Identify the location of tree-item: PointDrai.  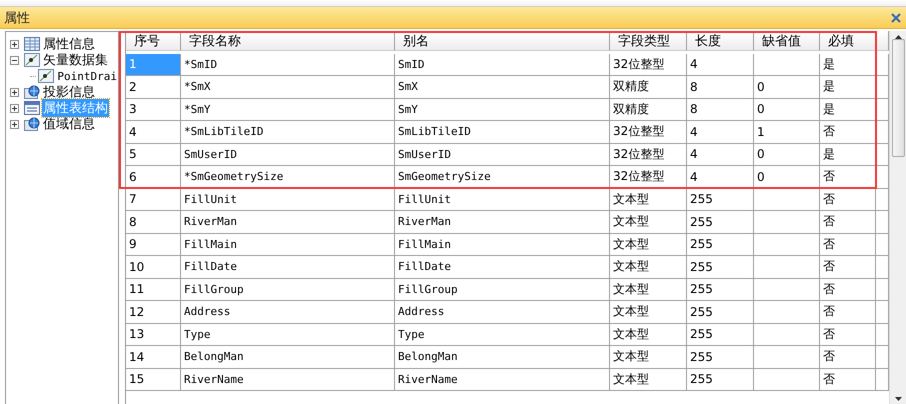
(87, 76).